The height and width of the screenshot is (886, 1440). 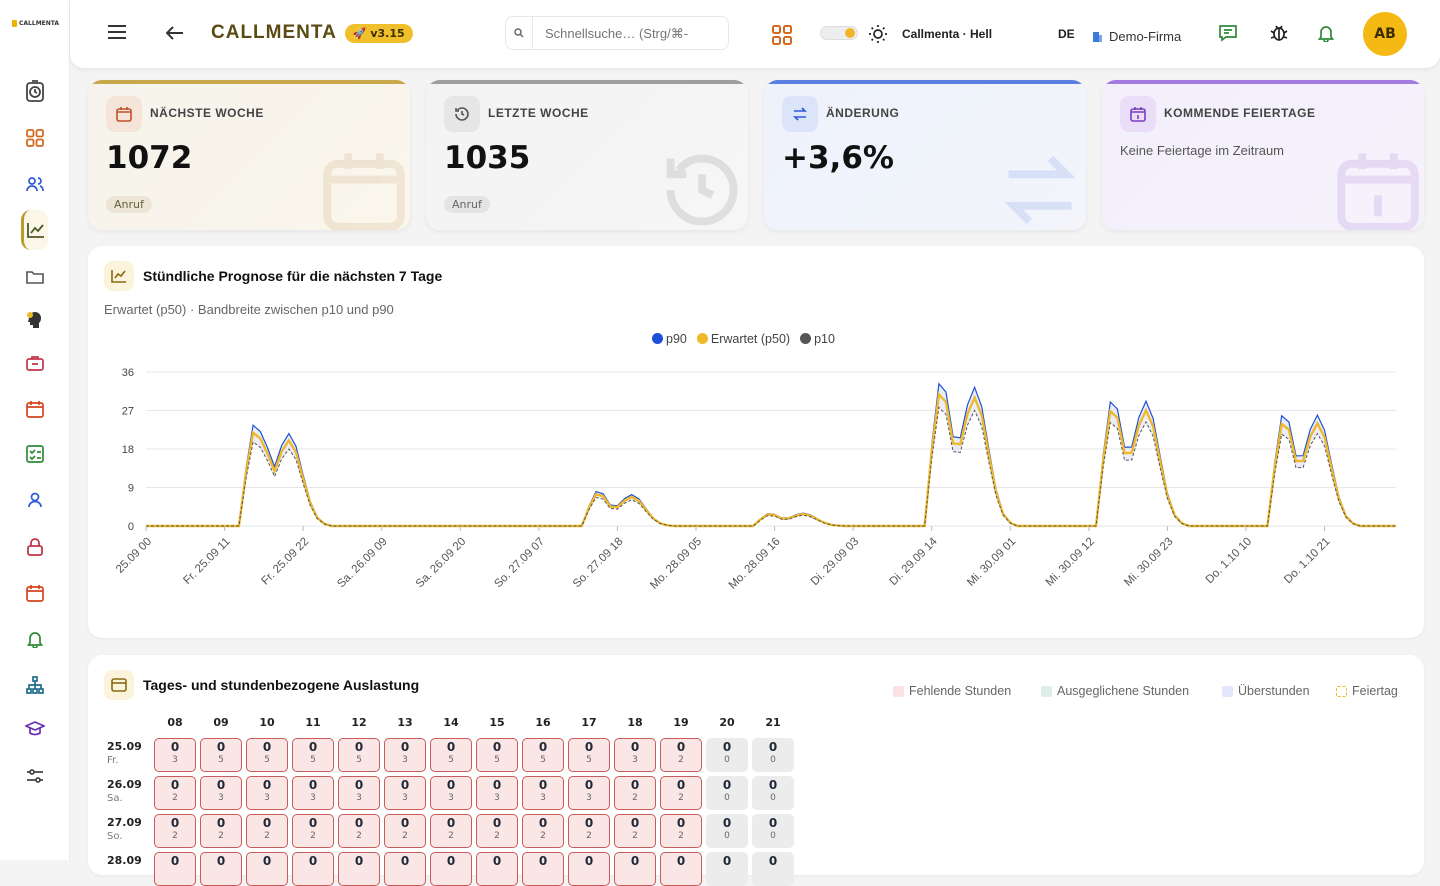 What do you see at coordinates (1385, 34) in the screenshot?
I see `avatar: AB` at bounding box center [1385, 34].